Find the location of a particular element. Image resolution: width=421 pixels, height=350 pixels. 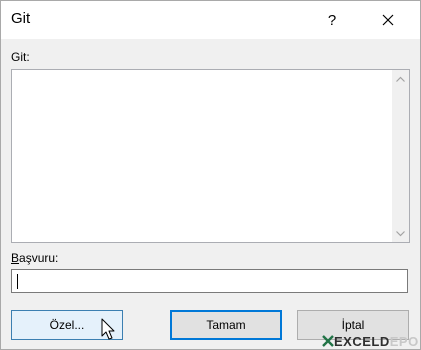

exceldepo-logo-icon is located at coordinates (328, 341).